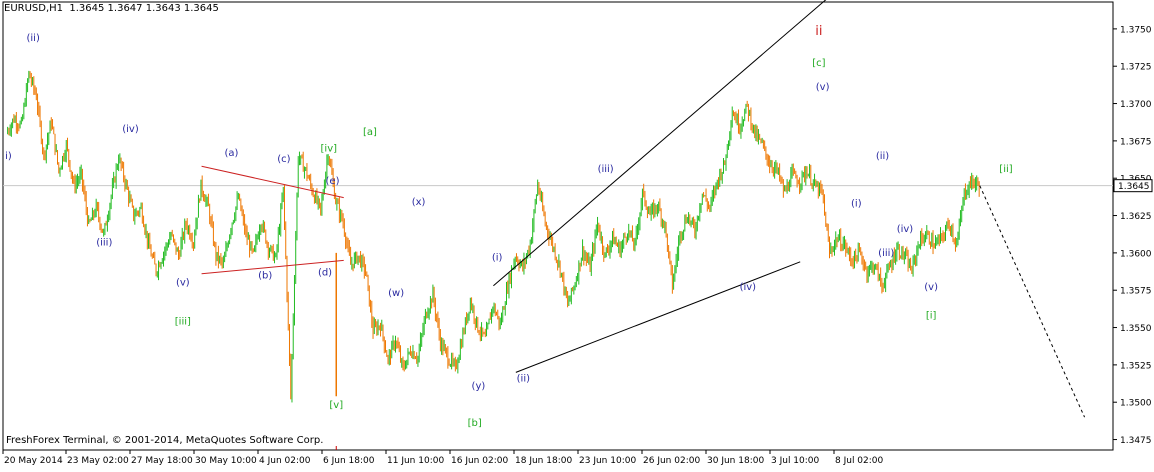 The height and width of the screenshot is (472, 1154). Describe the element at coordinates (33, 461) in the screenshot. I see `x-tick-label: 20 May 2014` at that location.